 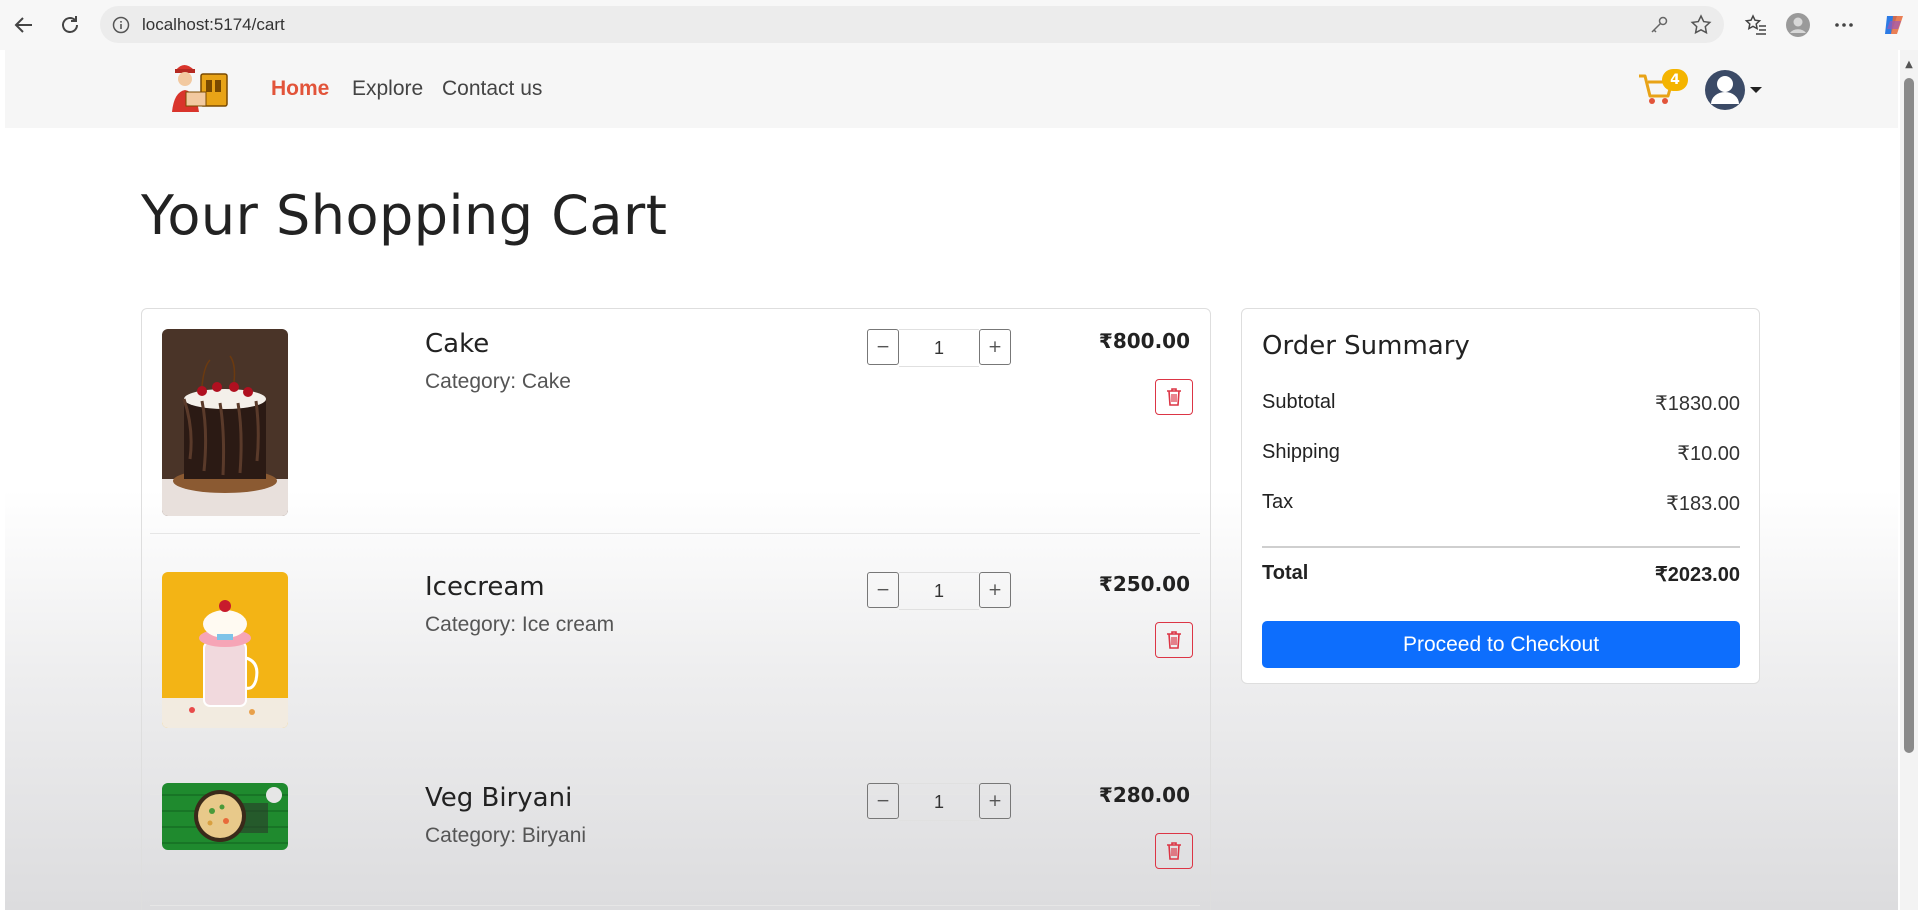 What do you see at coordinates (912, 24) in the screenshot?
I see `address-bar: localhost:5174/cart` at bounding box center [912, 24].